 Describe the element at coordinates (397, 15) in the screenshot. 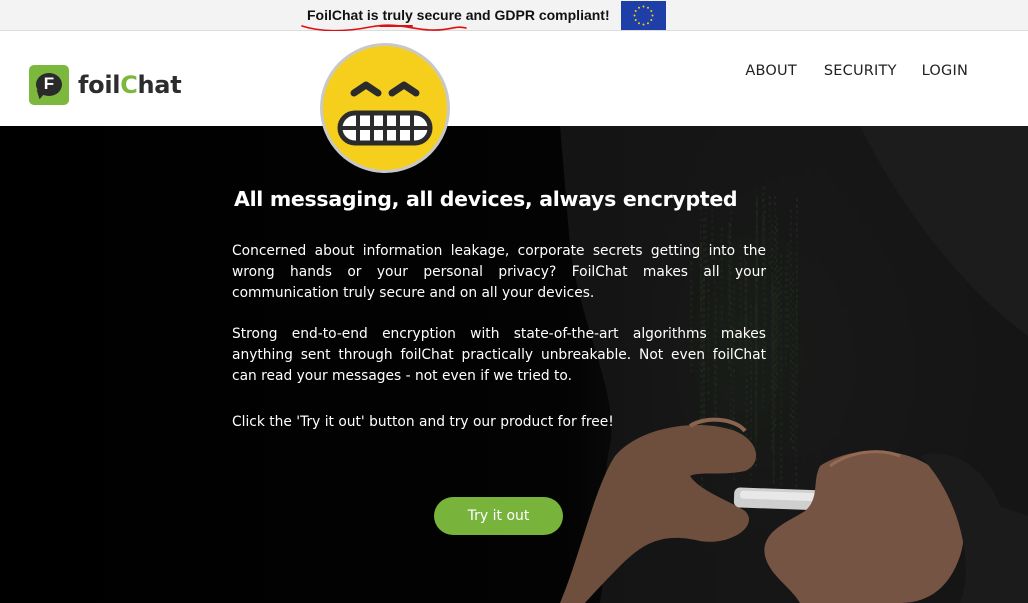

I see `banner-underlined-word: truly` at that location.